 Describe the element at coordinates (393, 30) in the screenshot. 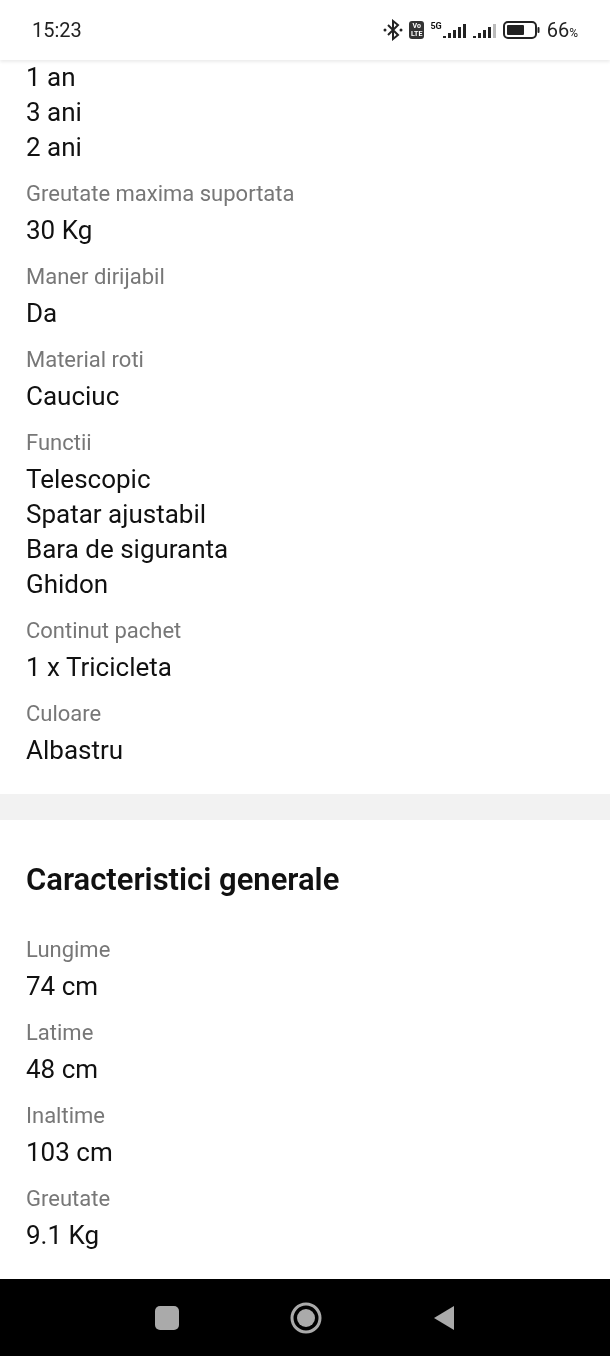

I see `bluetooth-icon` at that location.